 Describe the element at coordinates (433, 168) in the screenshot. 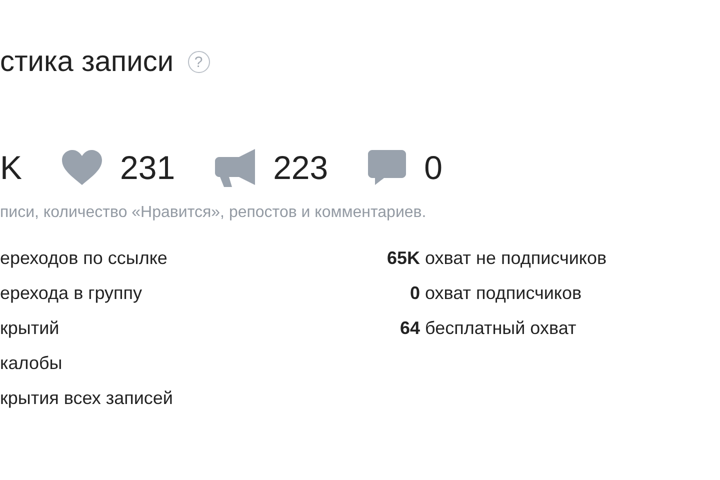

I see `comments-count: 0` at that location.